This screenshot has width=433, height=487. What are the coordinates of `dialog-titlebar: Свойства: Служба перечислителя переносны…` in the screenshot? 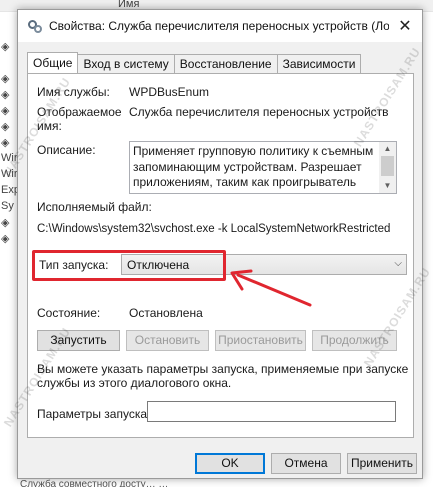 It's located at (220, 26).